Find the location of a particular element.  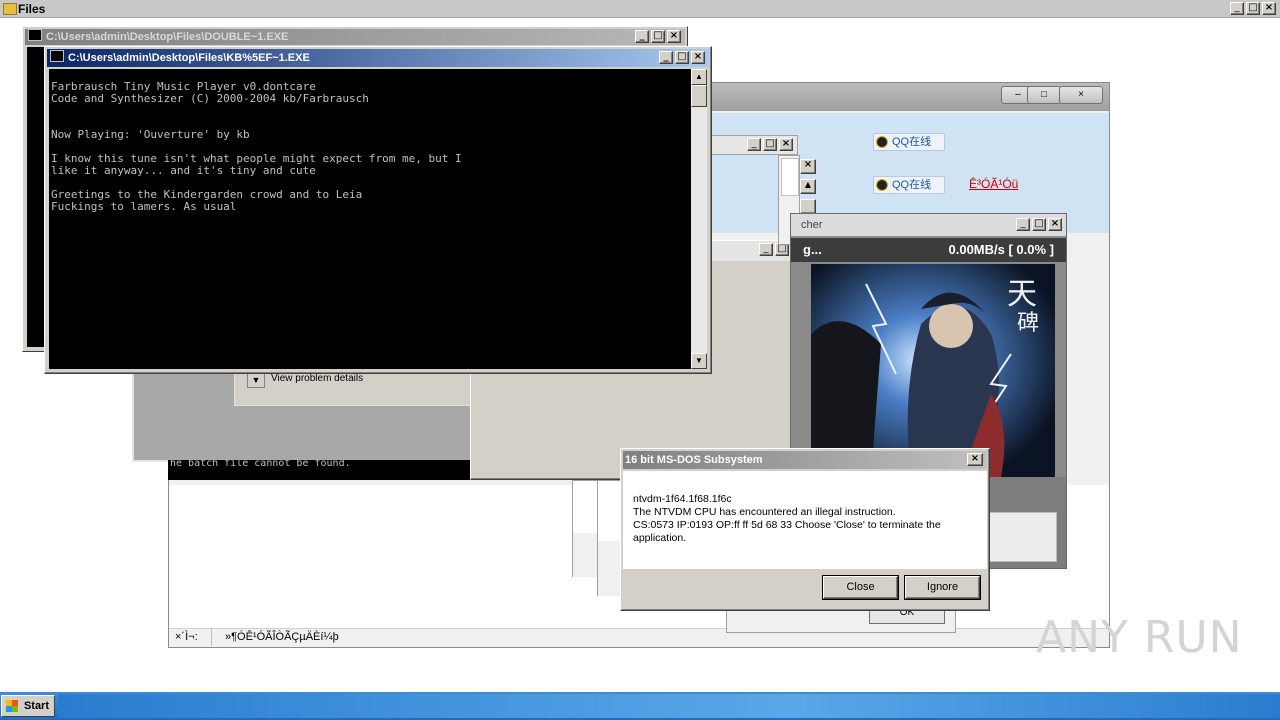

scroll-down-button: ▼ is located at coordinates (699, 361).